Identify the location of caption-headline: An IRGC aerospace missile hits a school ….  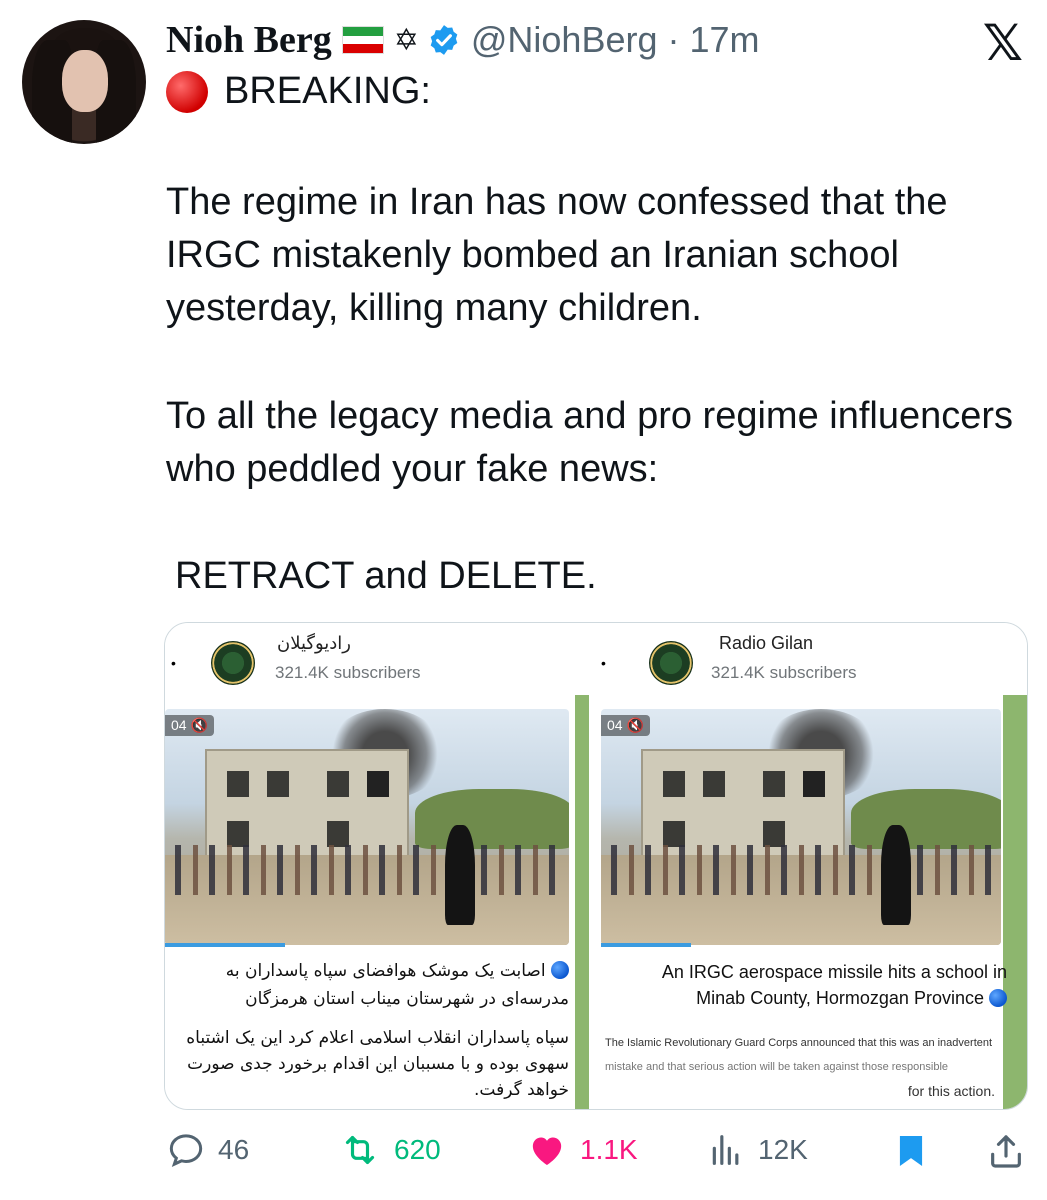
(834, 985).